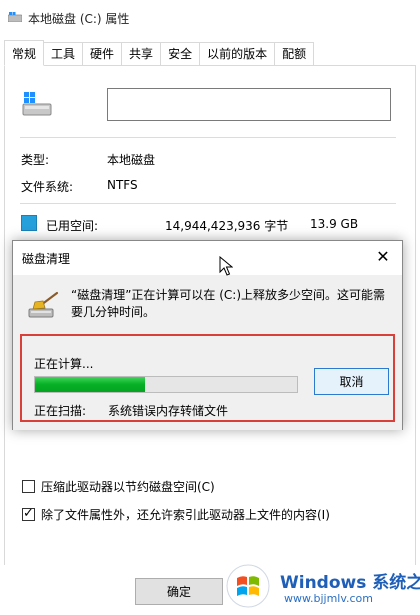 This screenshot has height=615, width=420. I want to click on ok-button: 确定, so click(179, 591).